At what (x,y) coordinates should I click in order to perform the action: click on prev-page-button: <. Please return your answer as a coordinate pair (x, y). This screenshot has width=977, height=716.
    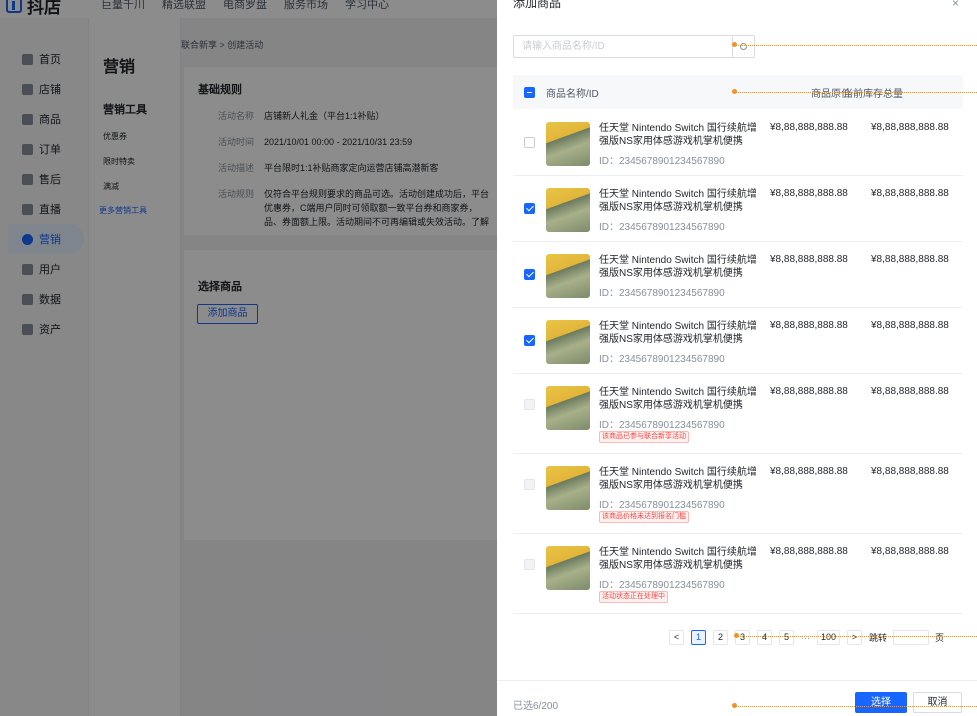
    Looking at the image, I should click on (676, 637).